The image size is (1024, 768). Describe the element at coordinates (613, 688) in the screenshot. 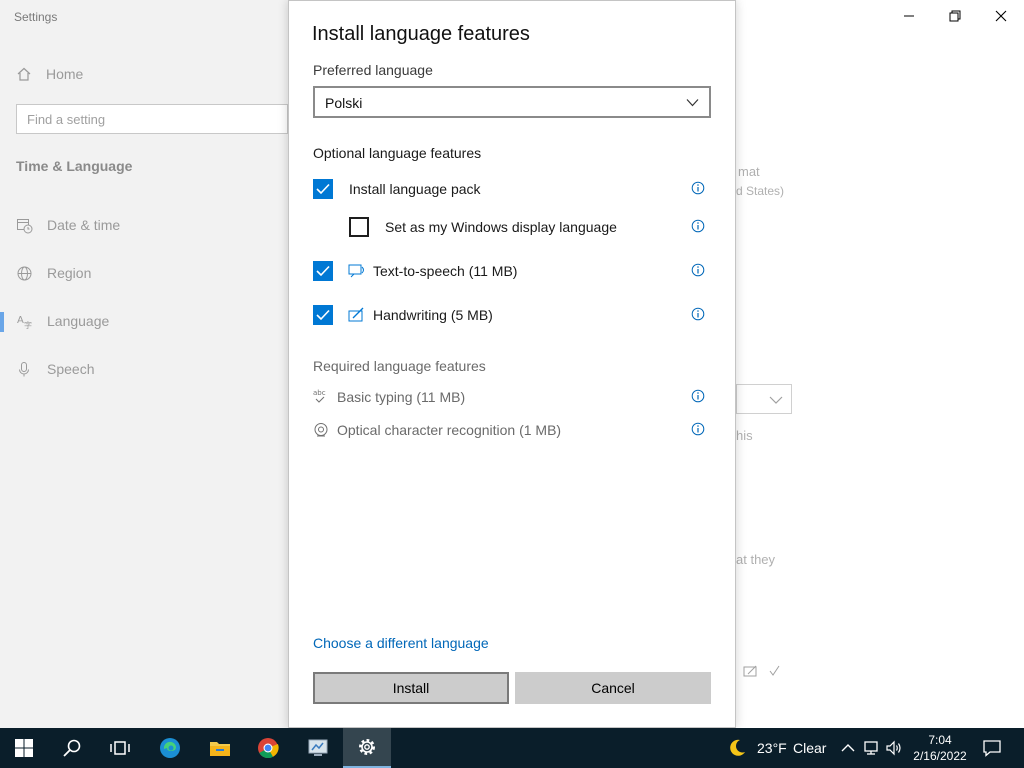

I see `cancel-button: Cancel` at that location.